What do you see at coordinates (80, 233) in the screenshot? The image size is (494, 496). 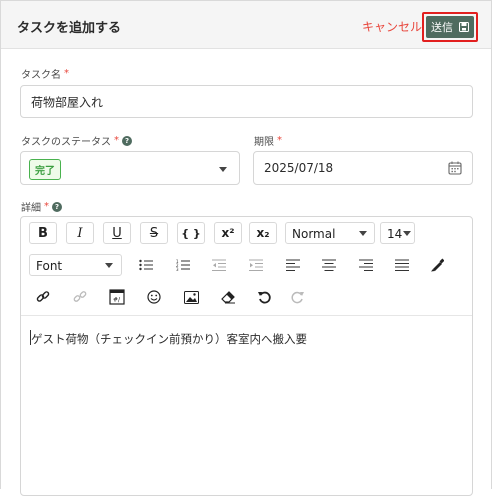 I see `italic-button: I` at bounding box center [80, 233].